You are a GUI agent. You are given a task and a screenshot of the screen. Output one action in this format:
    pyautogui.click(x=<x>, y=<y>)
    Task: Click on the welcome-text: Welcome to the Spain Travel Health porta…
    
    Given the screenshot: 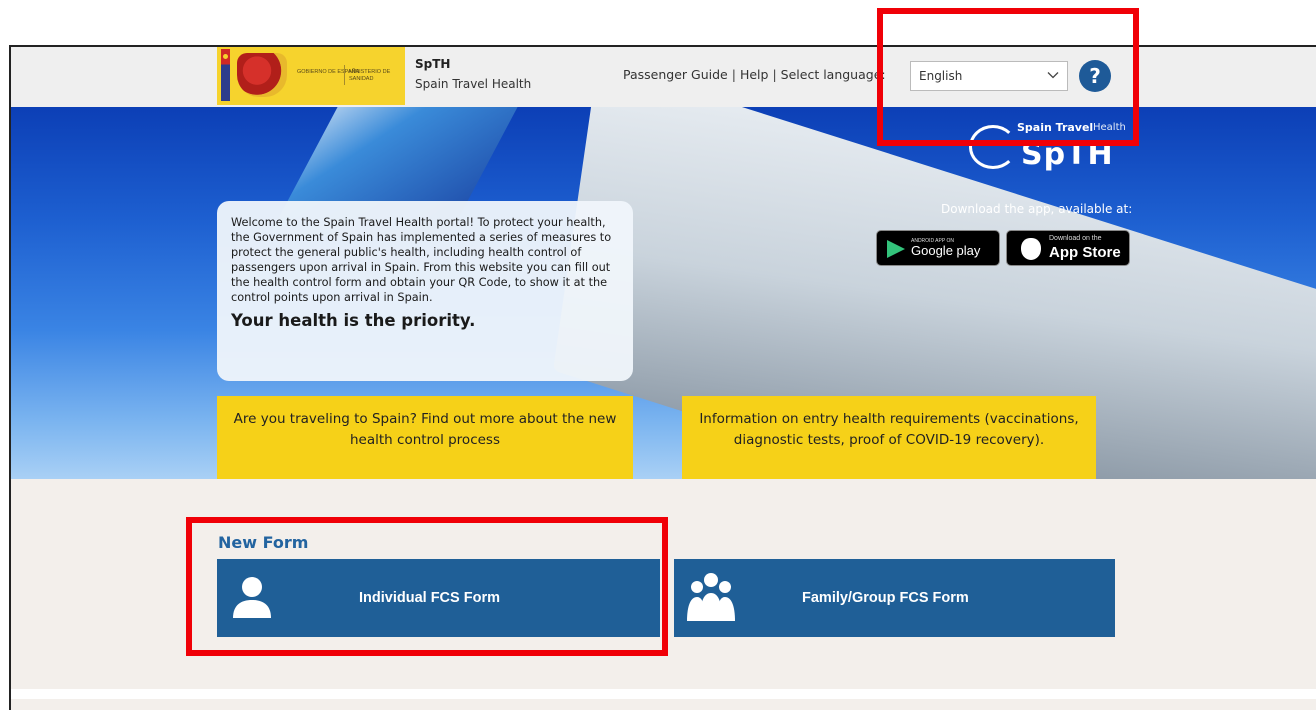 What is the action you would take?
    pyautogui.click(x=421, y=260)
    